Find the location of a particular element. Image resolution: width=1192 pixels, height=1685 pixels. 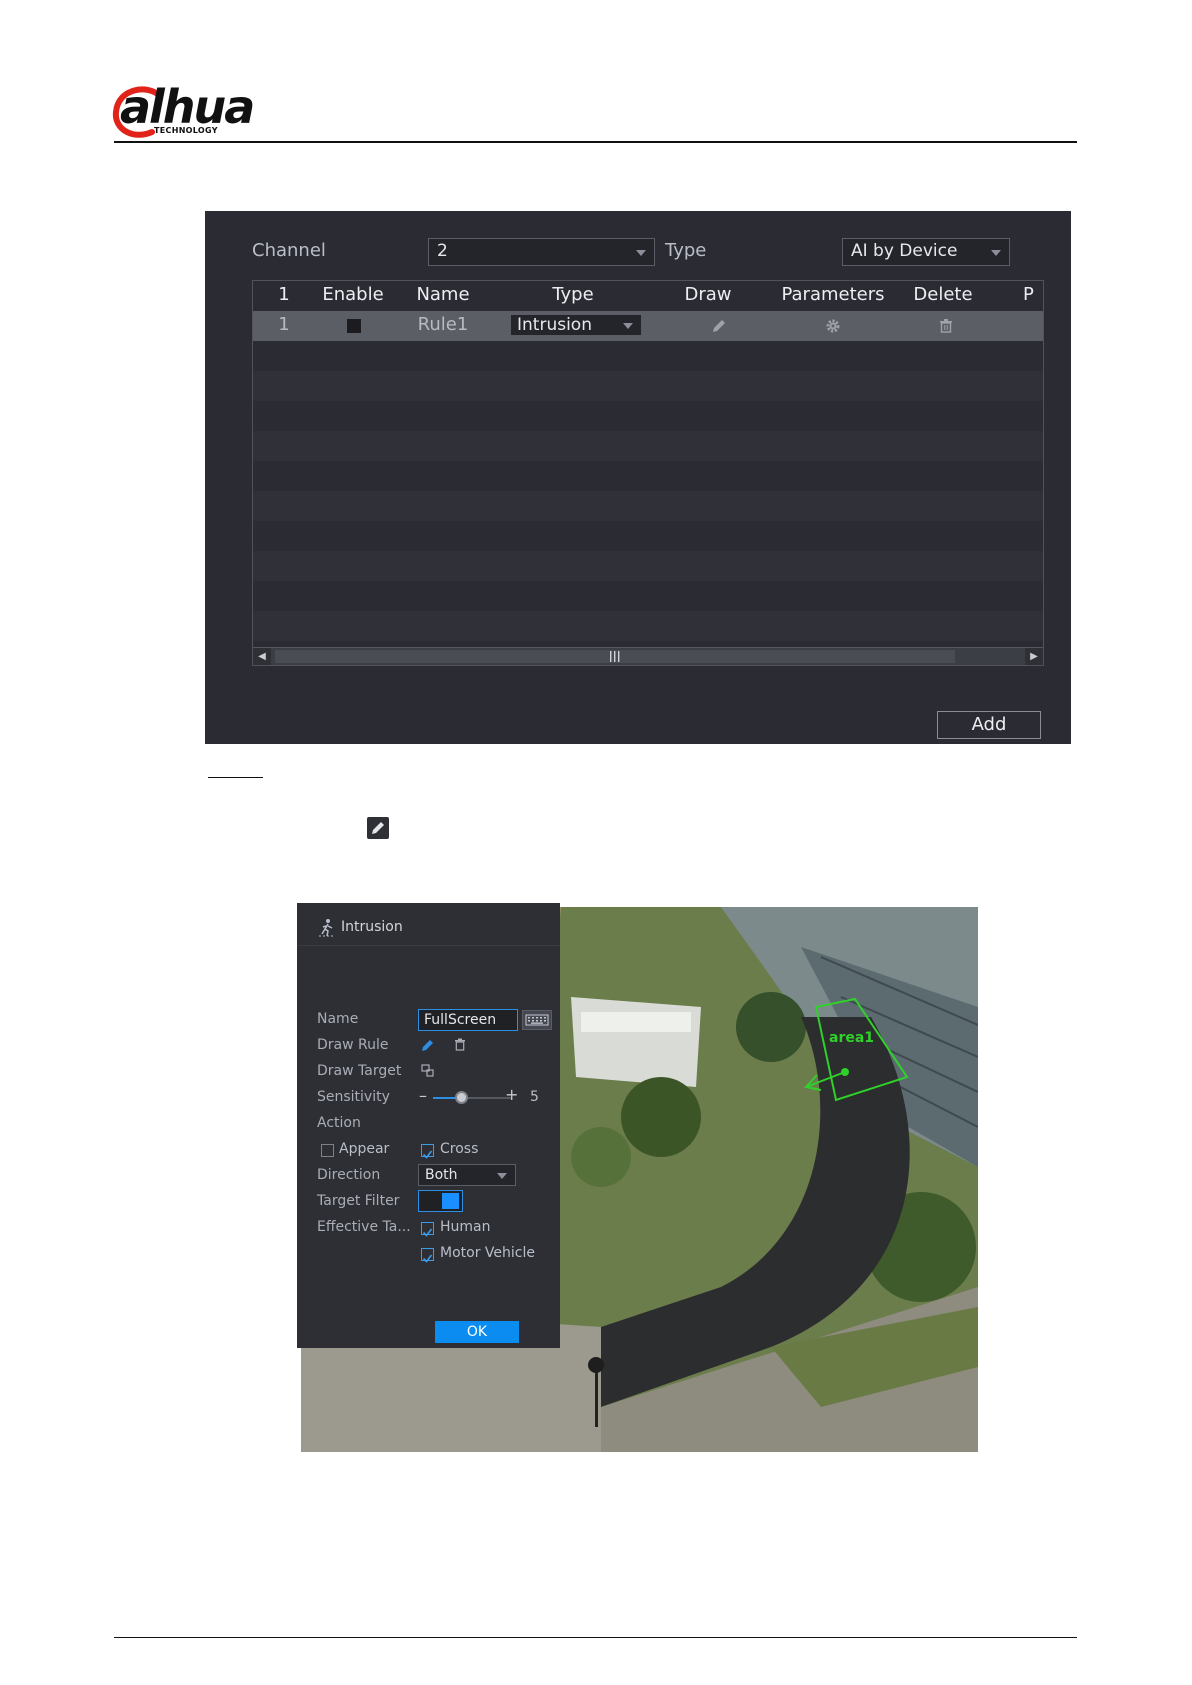

direction-select: Both is located at coordinates (467, 1175).